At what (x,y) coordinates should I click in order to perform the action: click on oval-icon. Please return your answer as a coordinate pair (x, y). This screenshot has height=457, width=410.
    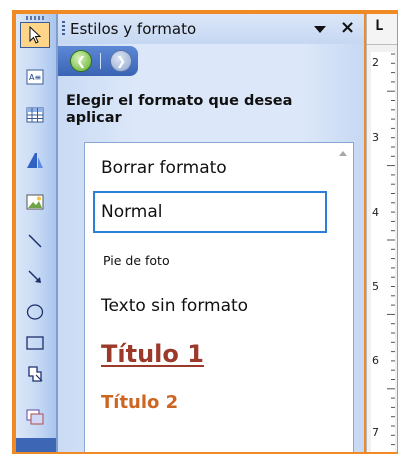
    Looking at the image, I should click on (35, 312).